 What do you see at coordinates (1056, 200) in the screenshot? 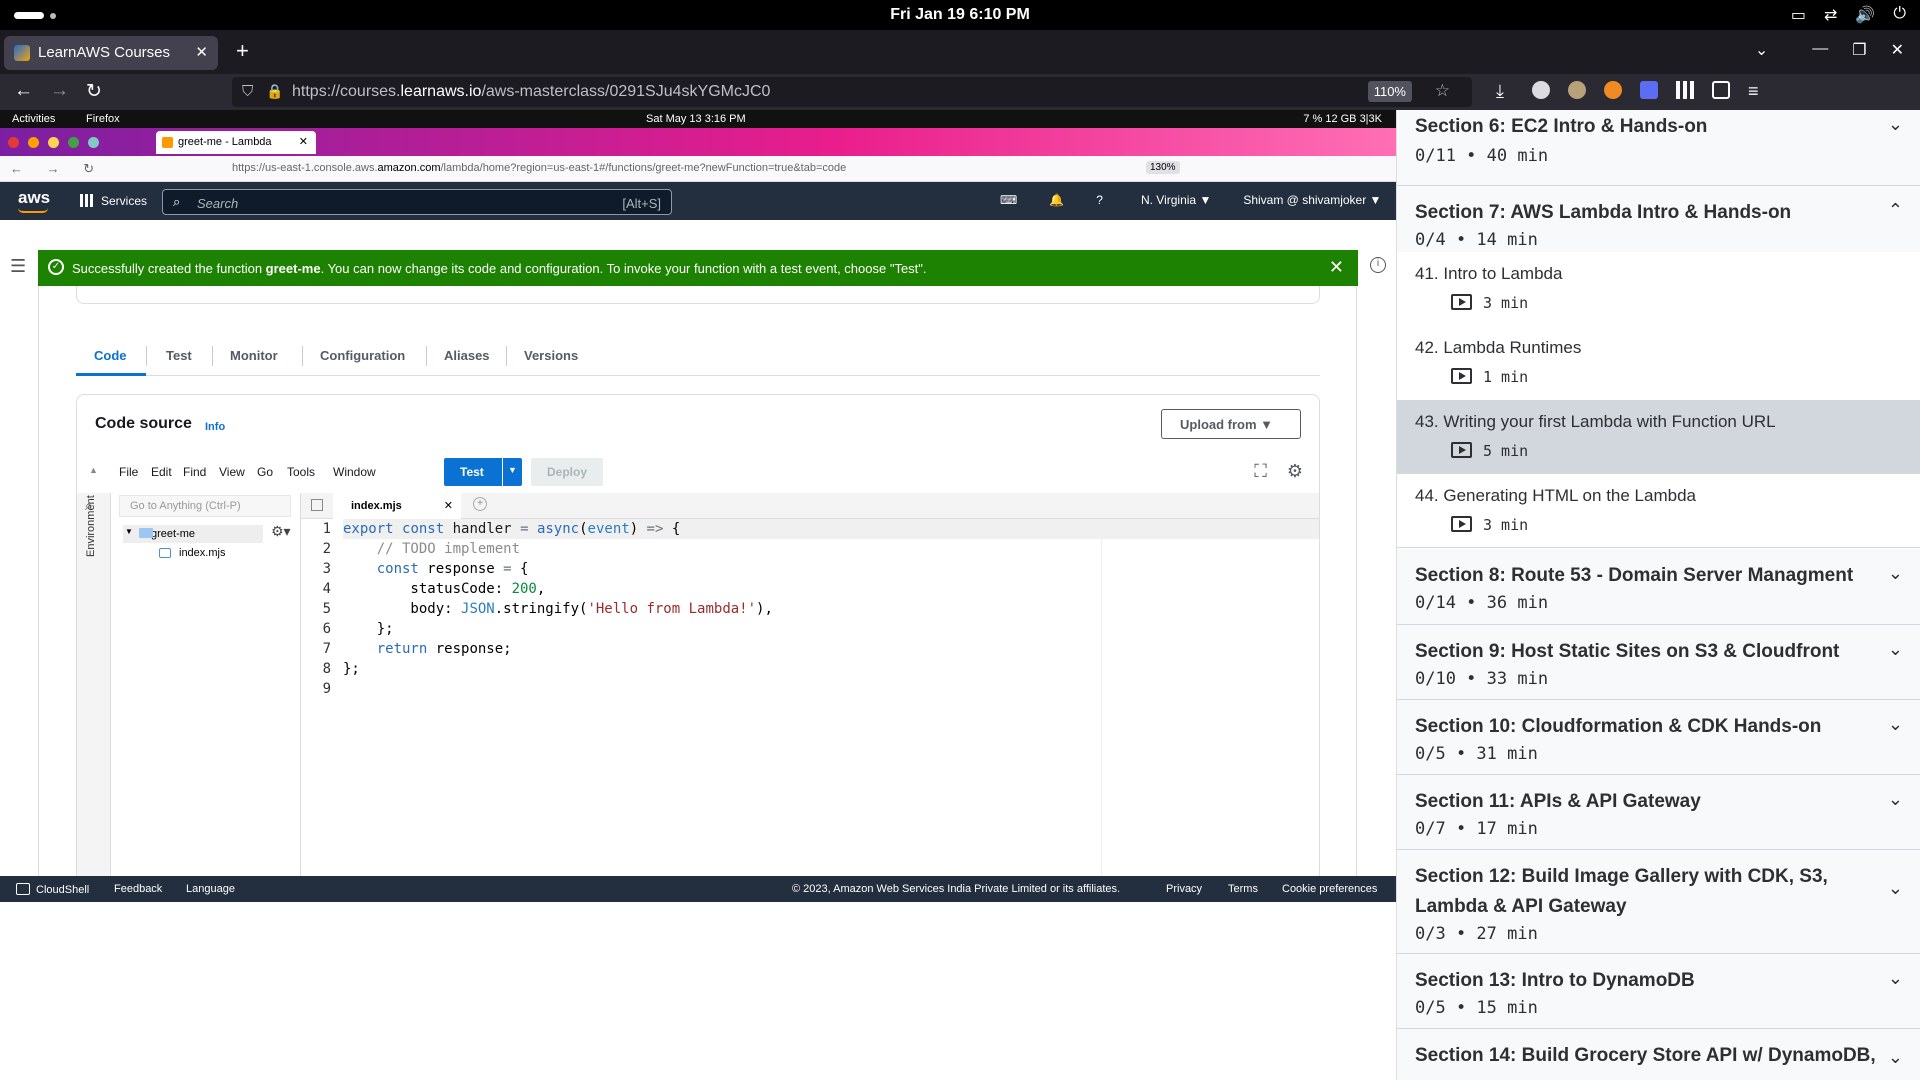
I see `notifications-bell-icon: 🔔` at bounding box center [1056, 200].